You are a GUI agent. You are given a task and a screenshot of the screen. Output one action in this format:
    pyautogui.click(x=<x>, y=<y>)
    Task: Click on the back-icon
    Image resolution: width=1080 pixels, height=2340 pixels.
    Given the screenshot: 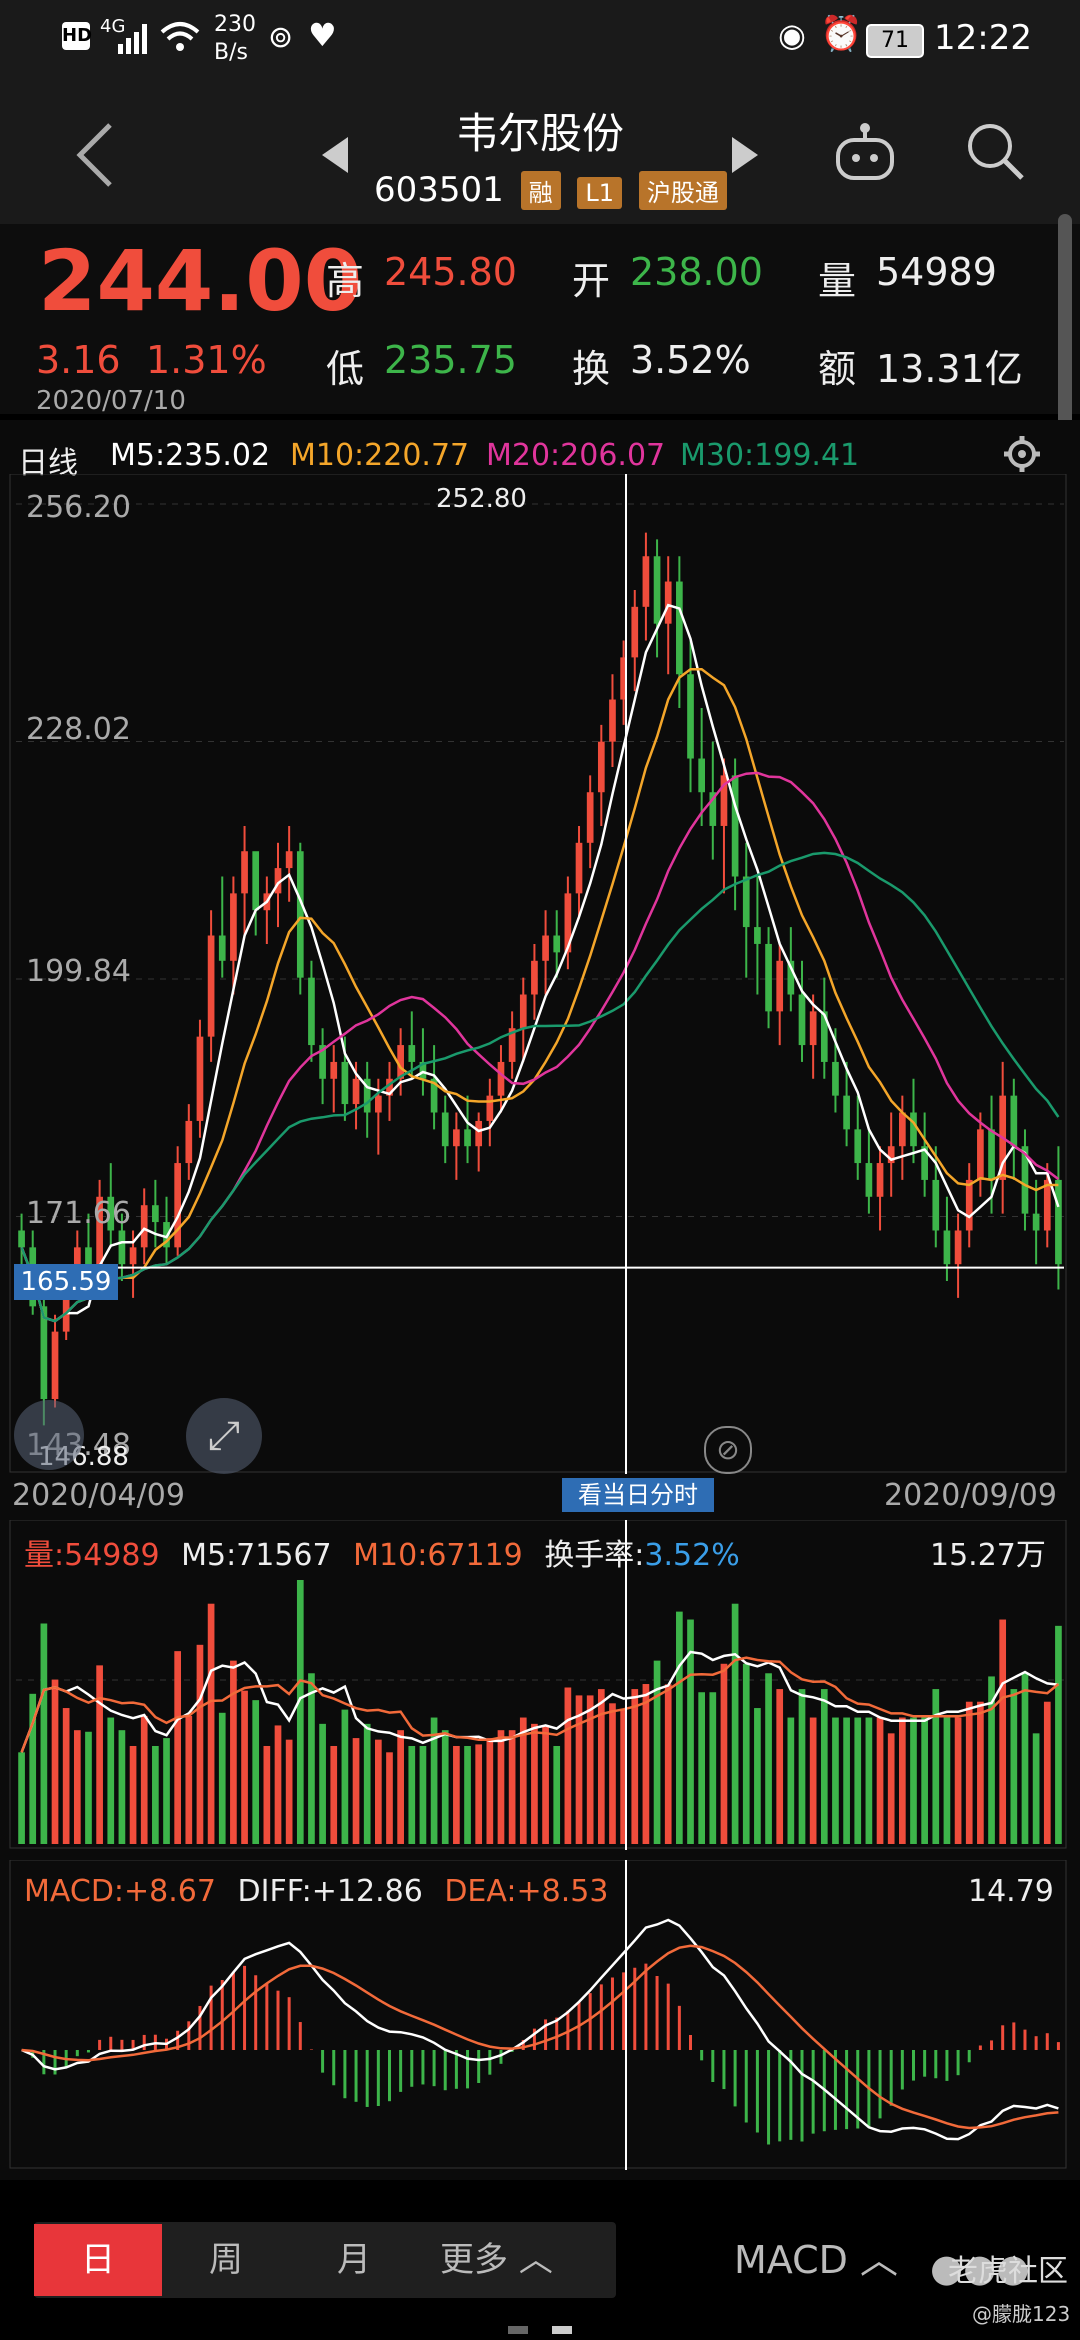 What is the action you would take?
    pyautogui.click(x=95, y=155)
    